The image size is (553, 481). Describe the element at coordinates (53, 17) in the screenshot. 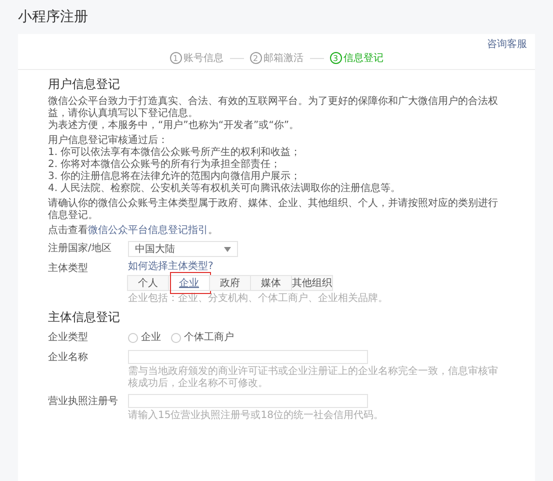

I see `page-title: 小程序注册` at that location.